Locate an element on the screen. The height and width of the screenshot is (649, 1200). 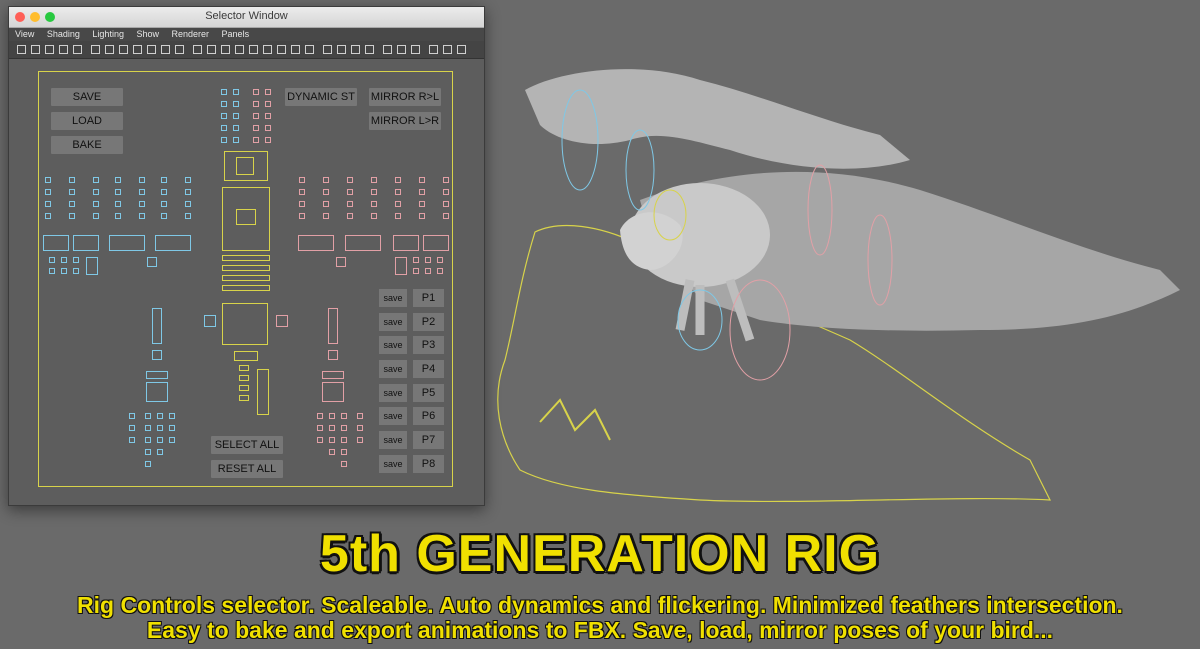
safe-action-icon is located at coordinates (151, 49).